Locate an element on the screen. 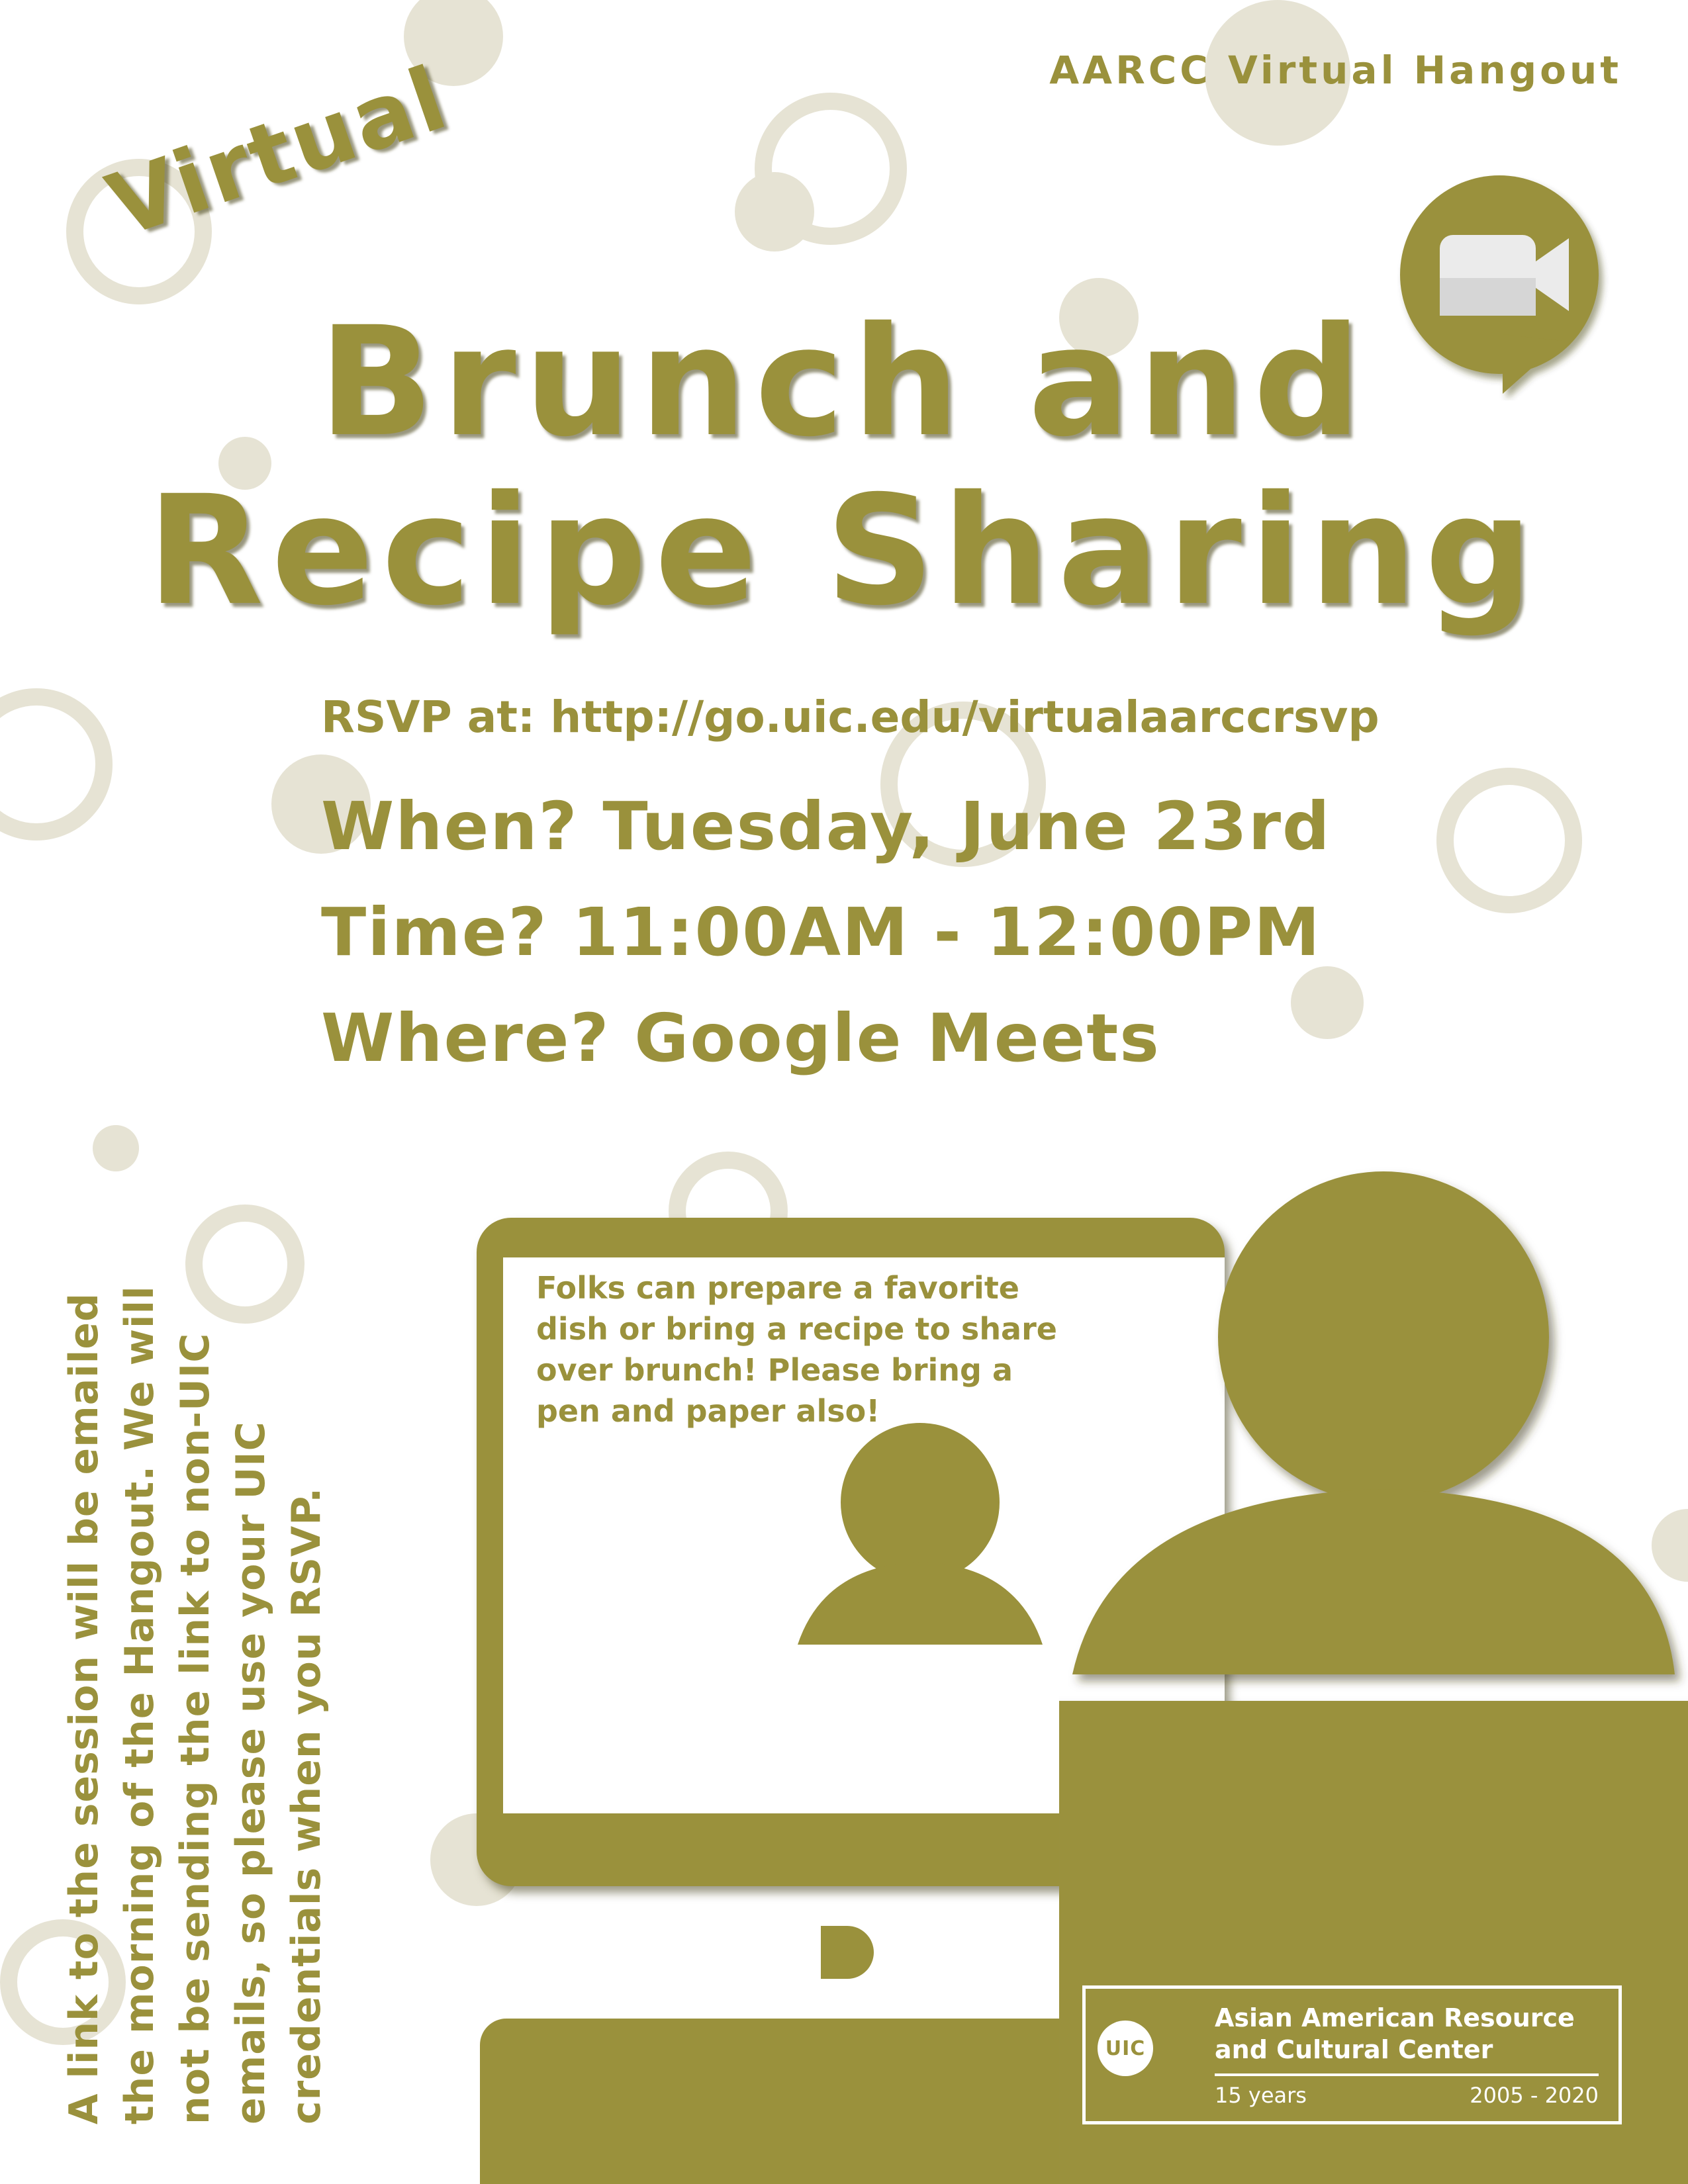 The height and width of the screenshot is (2184, 1688). title-line-2: Recipe Sharing is located at coordinates (844, 551).